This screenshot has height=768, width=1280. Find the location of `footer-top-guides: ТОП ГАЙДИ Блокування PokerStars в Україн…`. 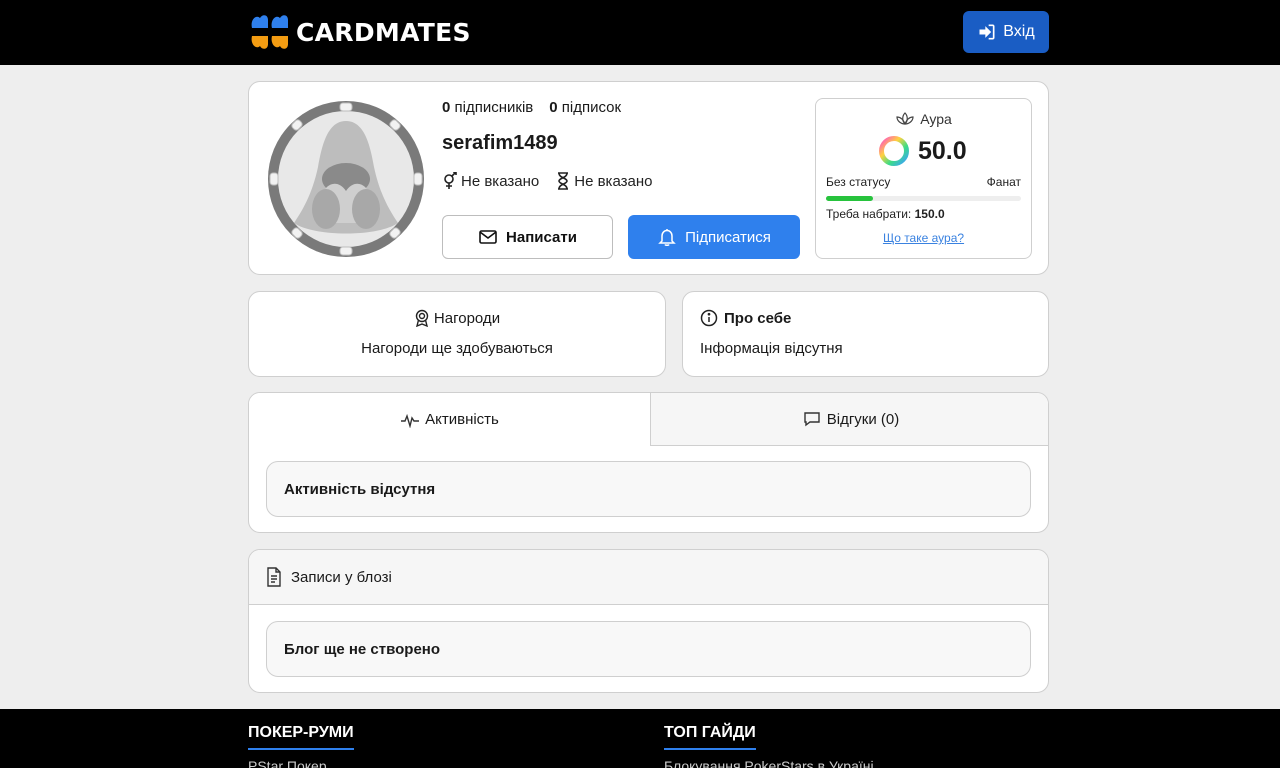

footer-top-guides: ТОП ГАЙДИ Блокування PokerStars в Україн… is located at coordinates (769, 746).